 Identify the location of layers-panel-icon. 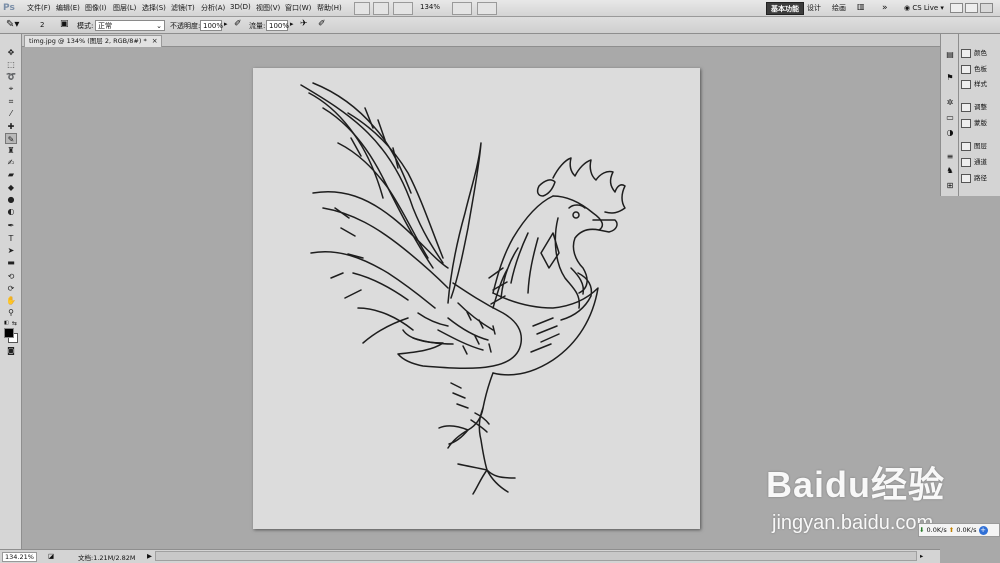
(966, 146).